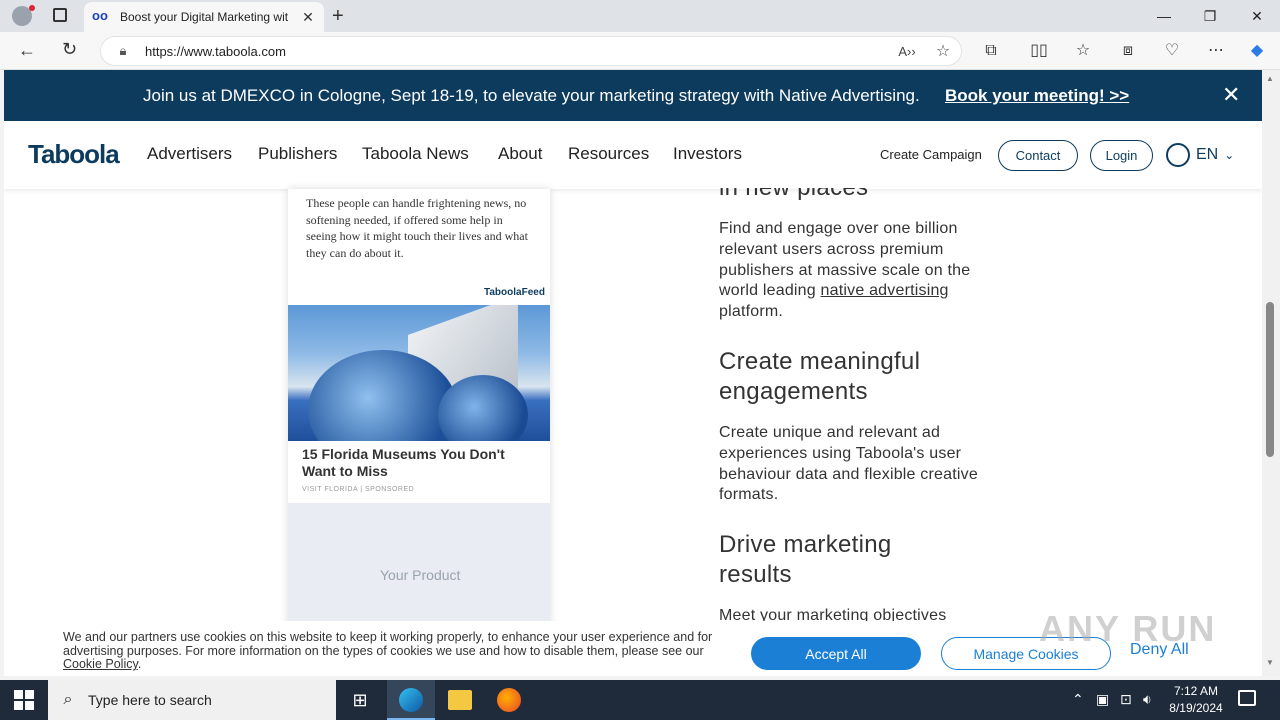 This screenshot has width=1280, height=720. I want to click on tab-actions-icon, so click(60, 15).